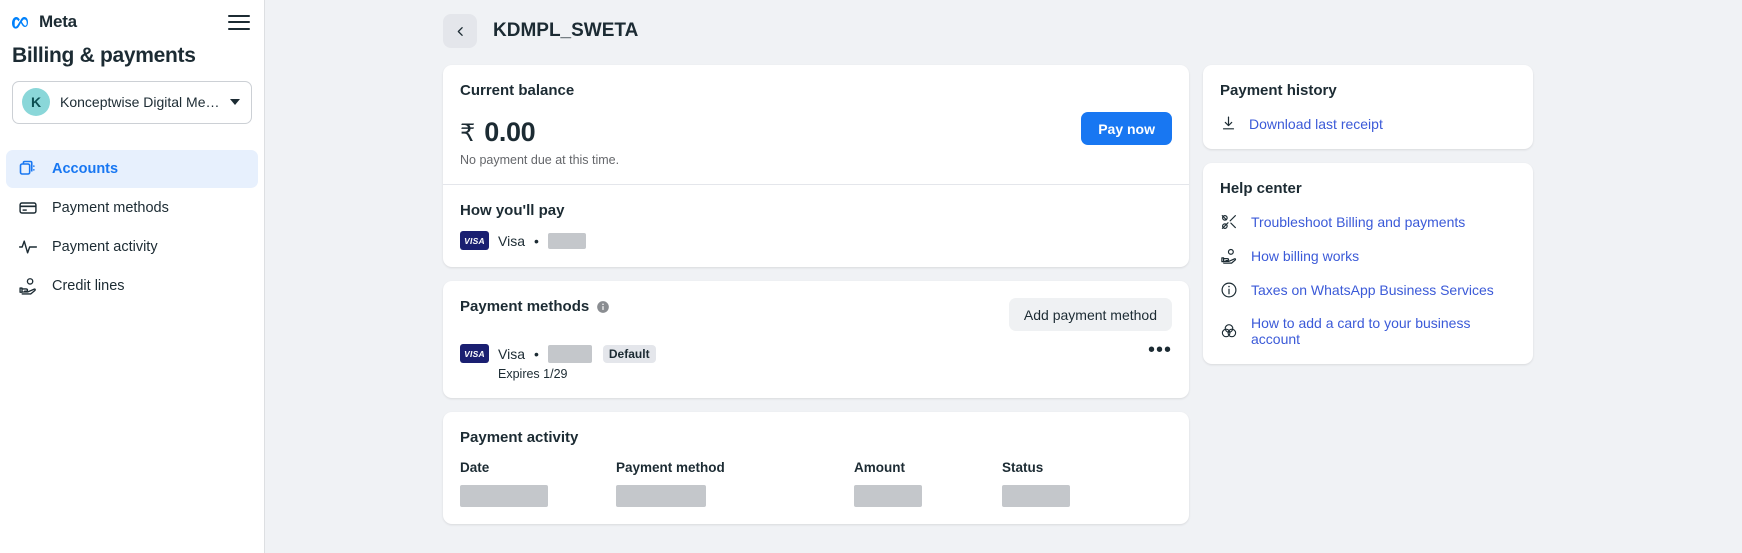 The width and height of the screenshot is (1742, 553). What do you see at coordinates (1229, 331) in the screenshot?
I see `venn-circles-icon` at bounding box center [1229, 331].